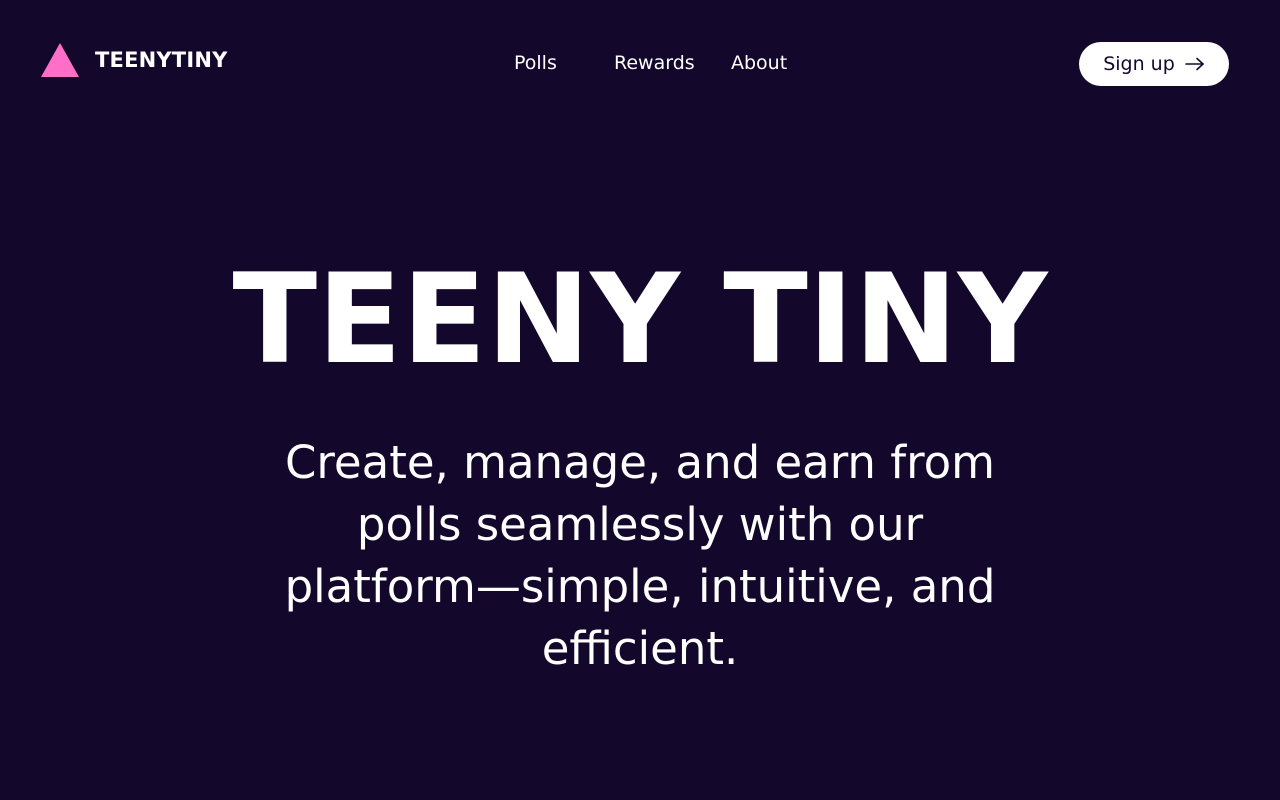 This screenshot has height=800, width=1280. I want to click on nav-link-rewards: Rewards, so click(654, 63).